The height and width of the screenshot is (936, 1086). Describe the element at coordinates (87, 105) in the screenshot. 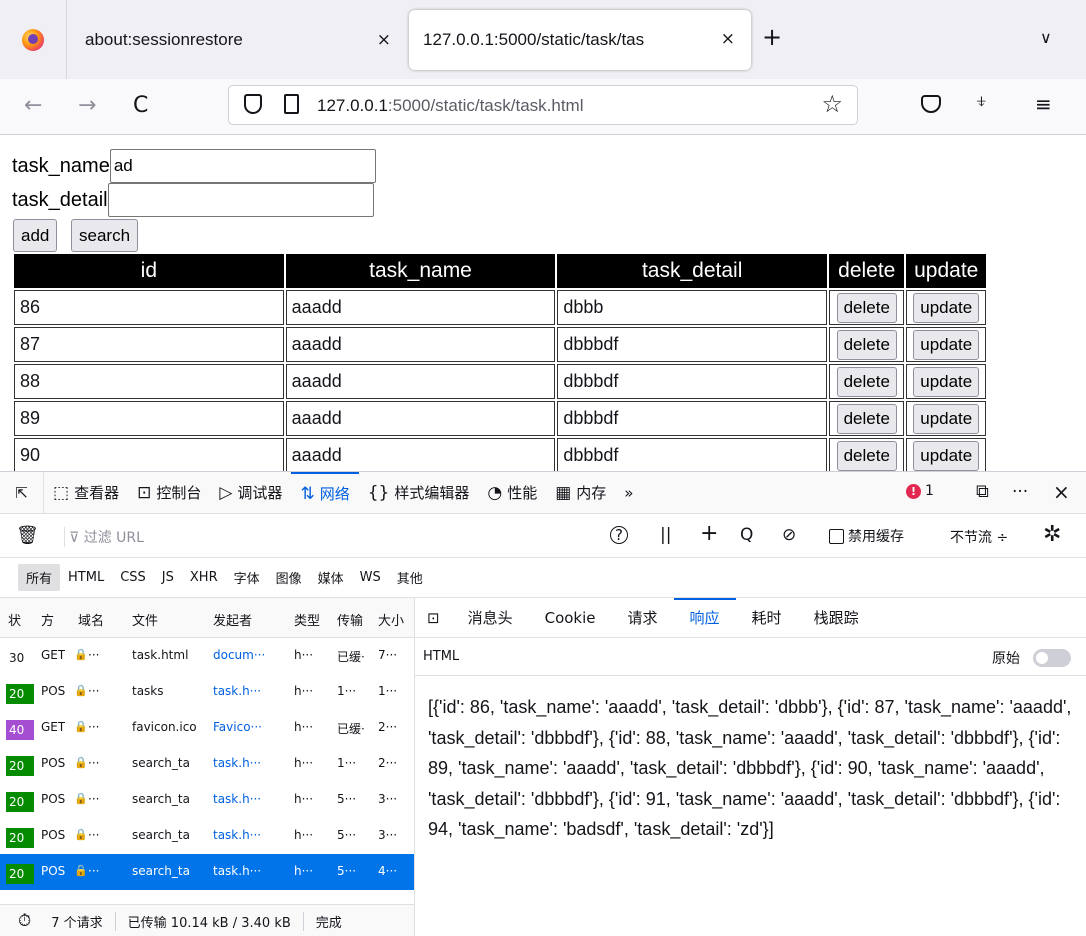

I see `forward-button: →` at that location.